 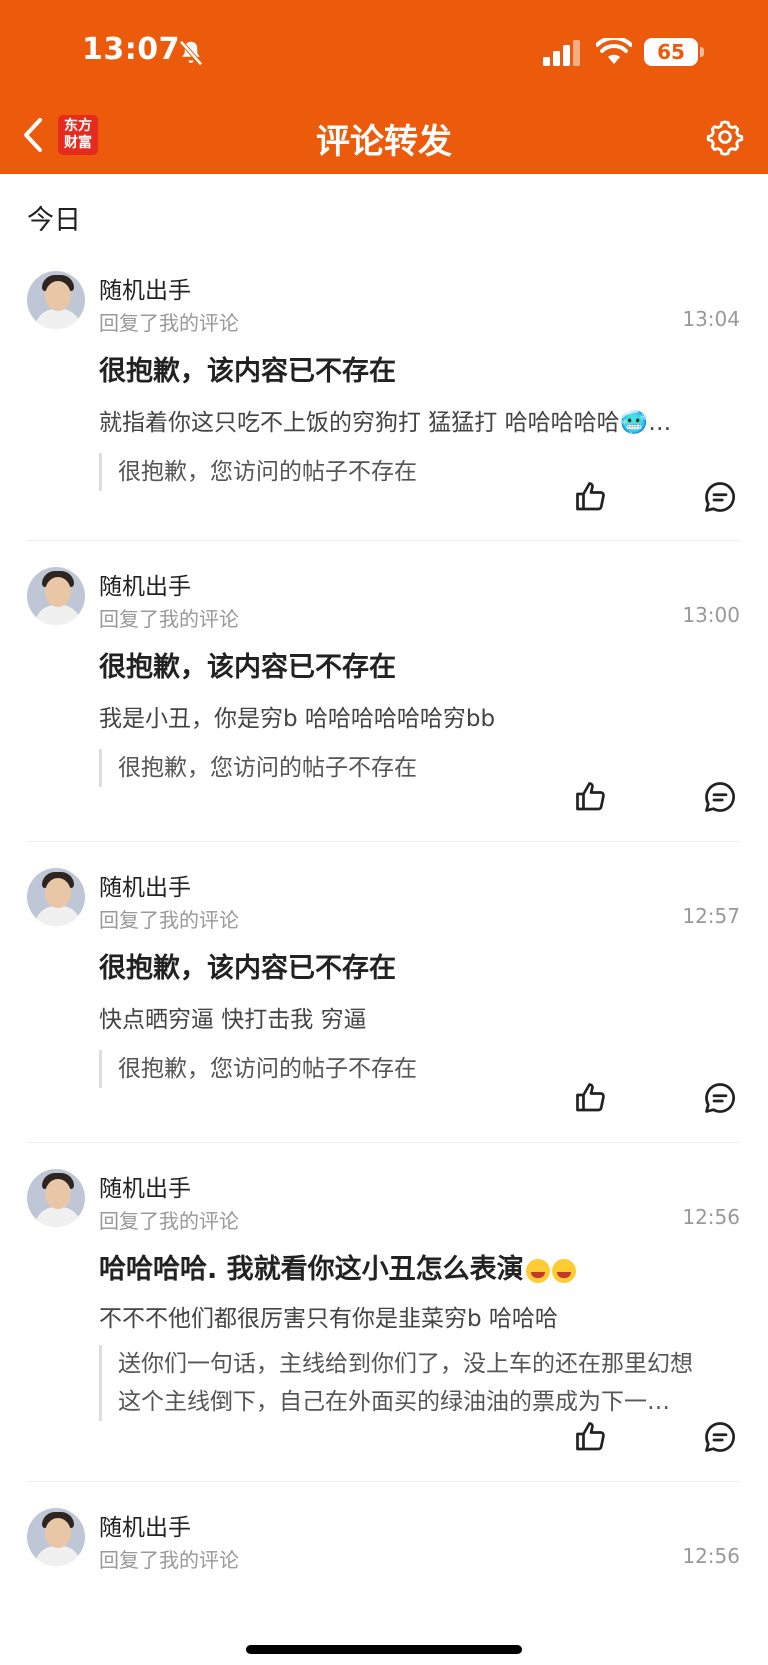 What do you see at coordinates (711, 916) in the screenshot?
I see `comment-time: 12:57` at bounding box center [711, 916].